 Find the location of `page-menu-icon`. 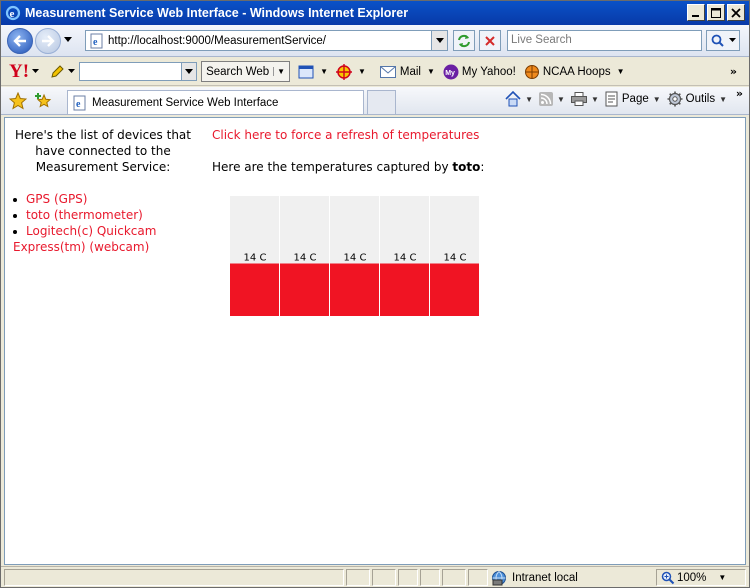

page-menu-icon is located at coordinates (611, 99).